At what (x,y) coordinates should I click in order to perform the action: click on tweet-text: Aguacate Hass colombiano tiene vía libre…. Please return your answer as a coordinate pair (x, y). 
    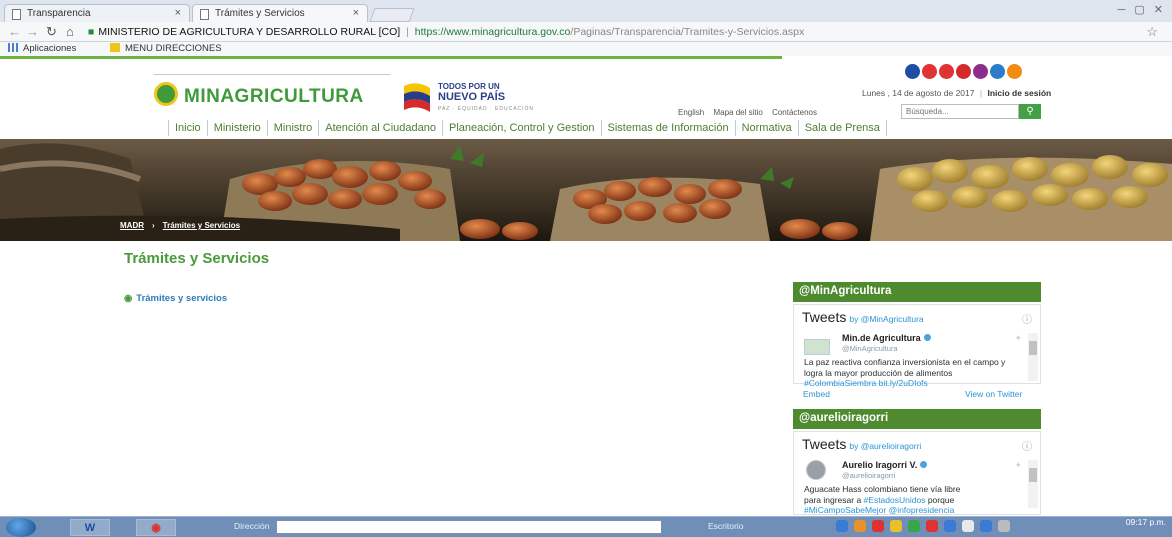
    Looking at the image, I should click on (915, 500).